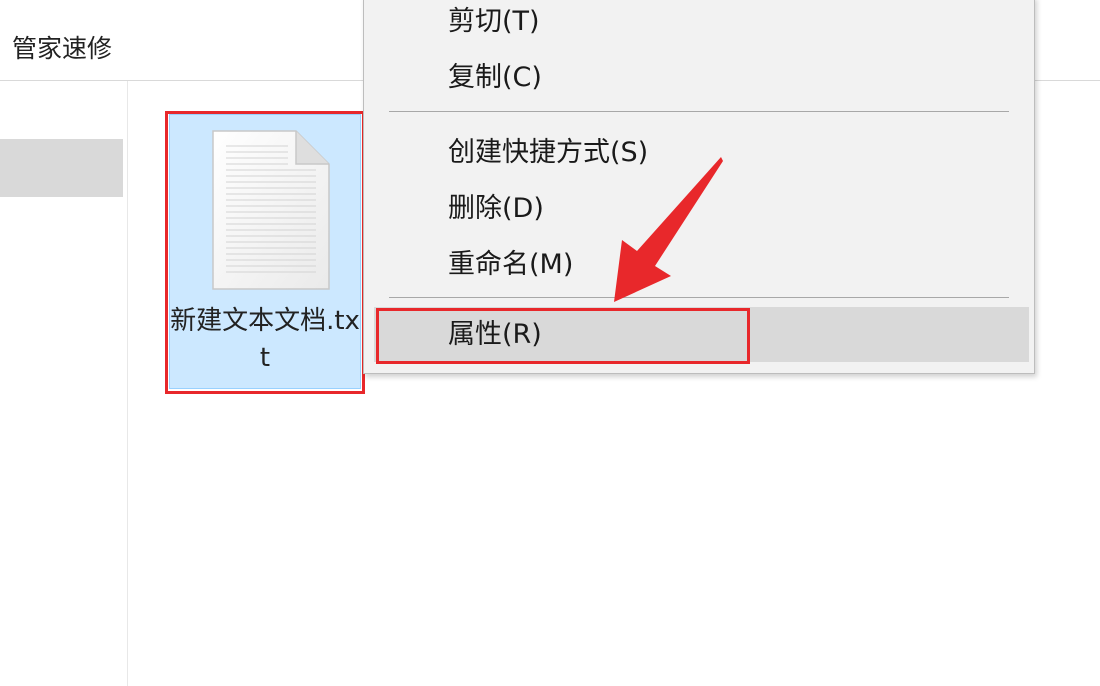  Describe the element at coordinates (563, 336) in the screenshot. I see `annotation-box-properties` at that location.